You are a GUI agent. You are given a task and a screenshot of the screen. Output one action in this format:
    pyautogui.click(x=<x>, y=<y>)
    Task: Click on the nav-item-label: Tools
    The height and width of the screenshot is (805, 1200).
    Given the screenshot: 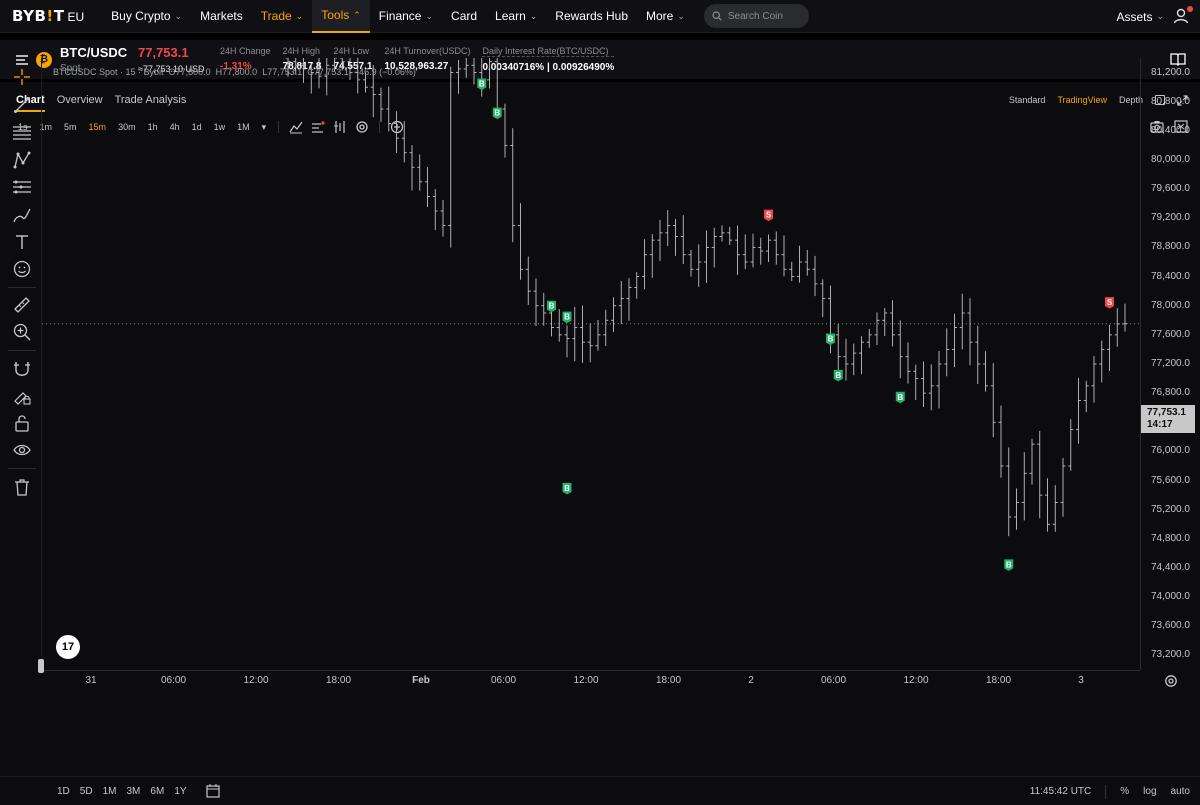 What is the action you would take?
    pyautogui.click(x=335, y=15)
    